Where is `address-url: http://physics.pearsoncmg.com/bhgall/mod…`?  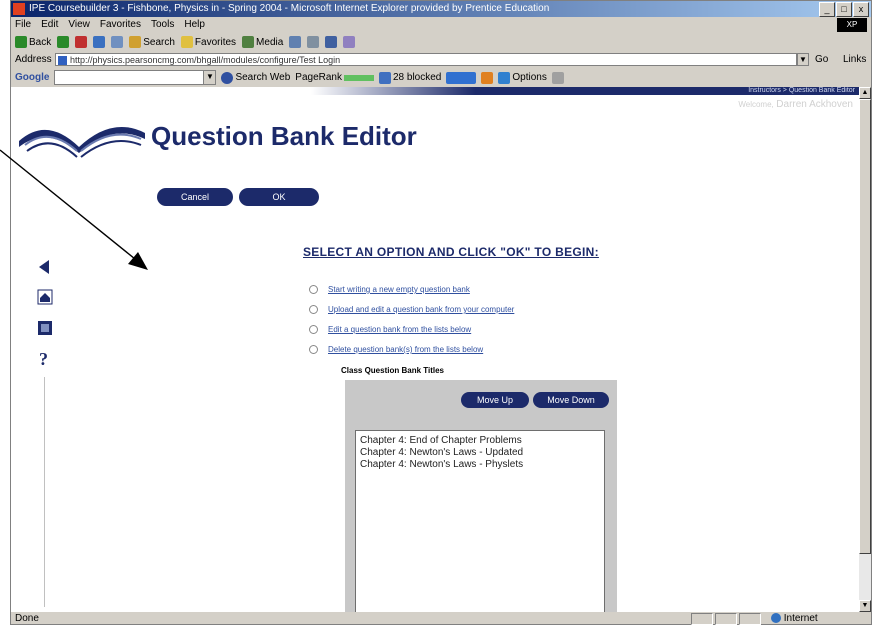
address-url: http://physics.pearsoncmg.com/bhgall/mod… is located at coordinates (205, 60).